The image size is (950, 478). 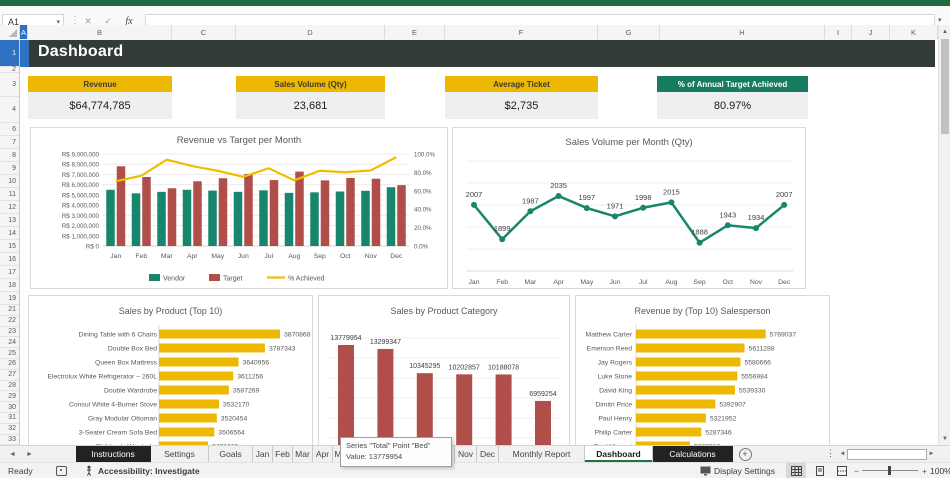 What do you see at coordinates (9, 194) in the screenshot?
I see `row-header-11: 11` at bounding box center [9, 194].